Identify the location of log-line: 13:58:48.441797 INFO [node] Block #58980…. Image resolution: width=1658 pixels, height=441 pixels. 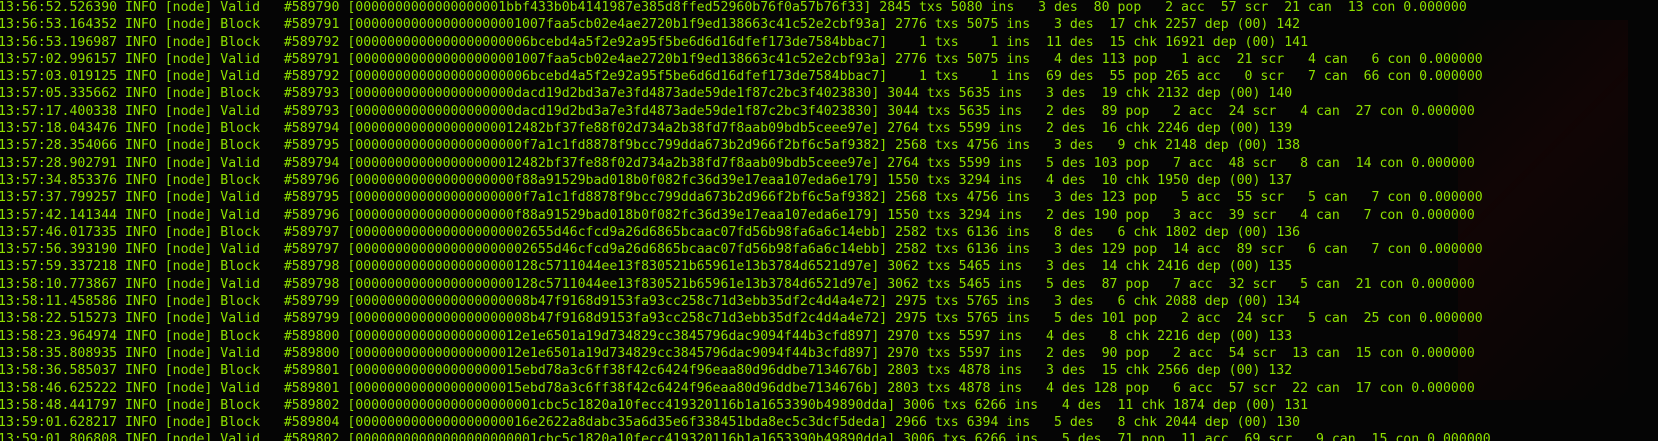
(654, 405).